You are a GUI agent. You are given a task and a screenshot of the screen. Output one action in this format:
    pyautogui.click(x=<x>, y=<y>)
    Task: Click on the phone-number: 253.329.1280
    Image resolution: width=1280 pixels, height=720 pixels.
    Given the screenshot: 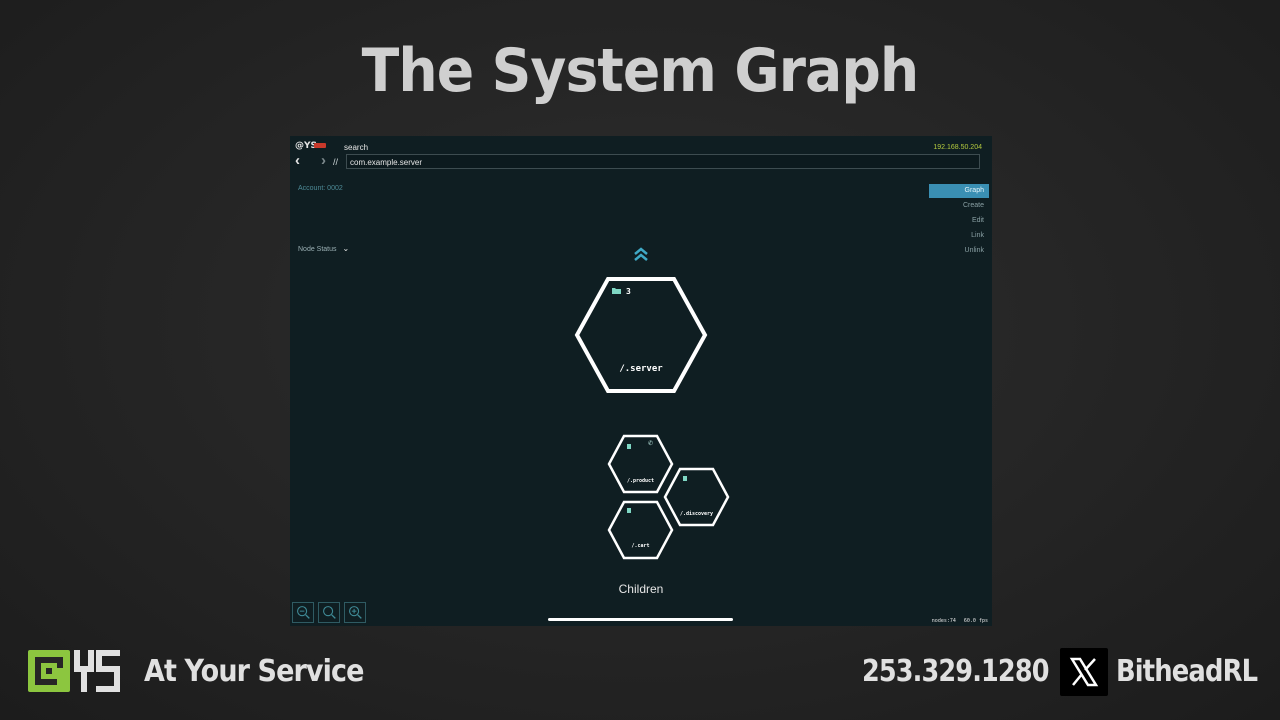 What is the action you would take?
    pyautogui.click(x=955, y=671)
    